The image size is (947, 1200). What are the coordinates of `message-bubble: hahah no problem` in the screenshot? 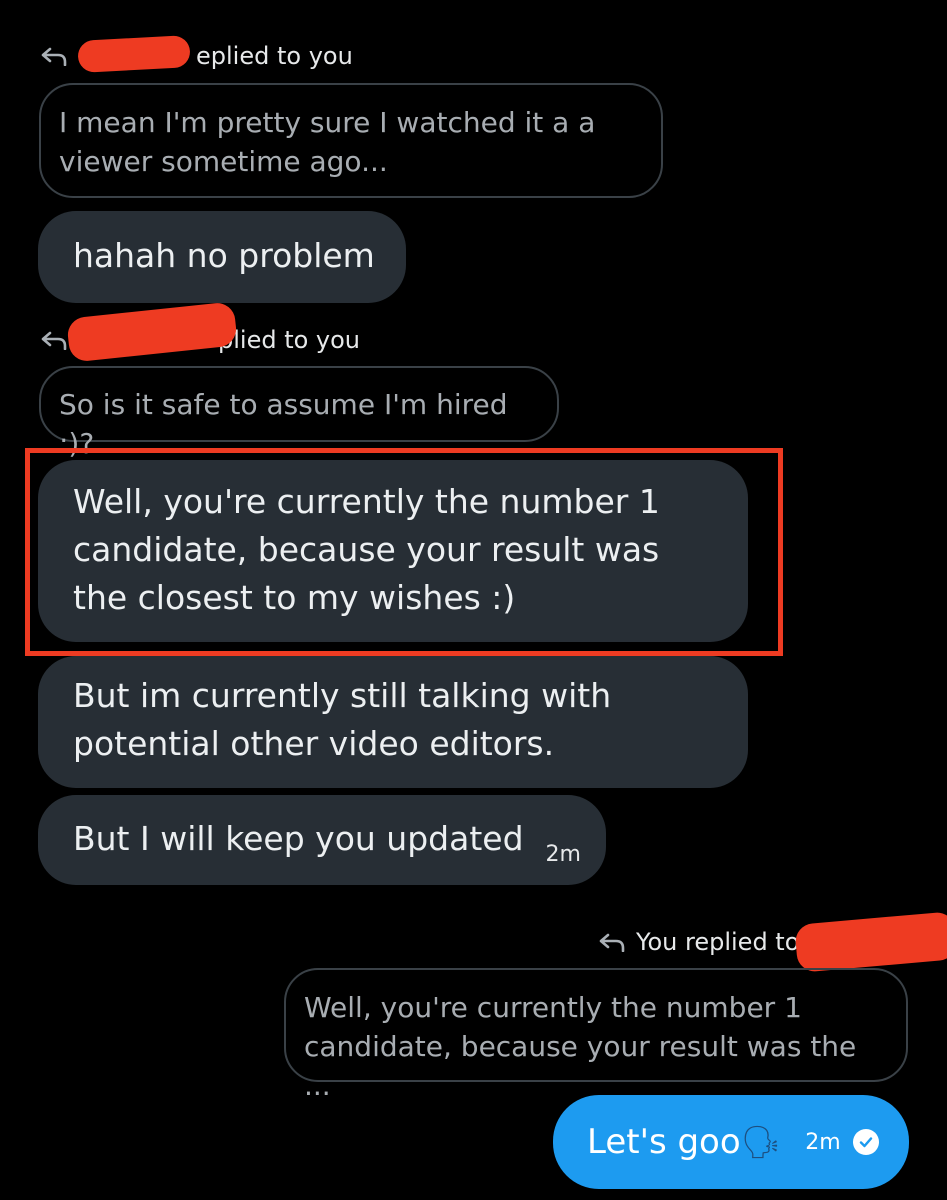 It's located at (222, 257).